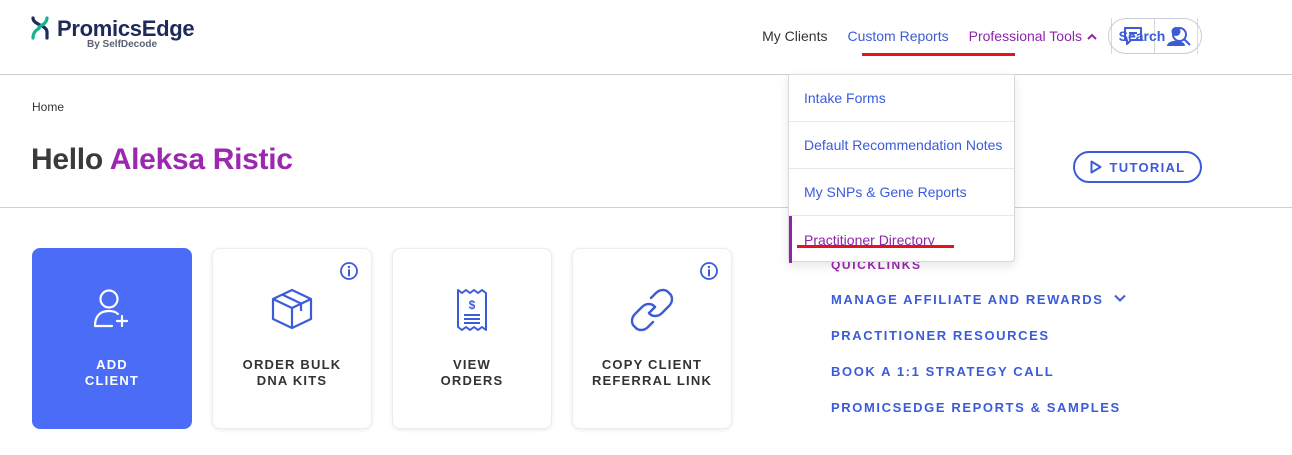  I want to click on menu-highlight-underline, so click(875, 246).